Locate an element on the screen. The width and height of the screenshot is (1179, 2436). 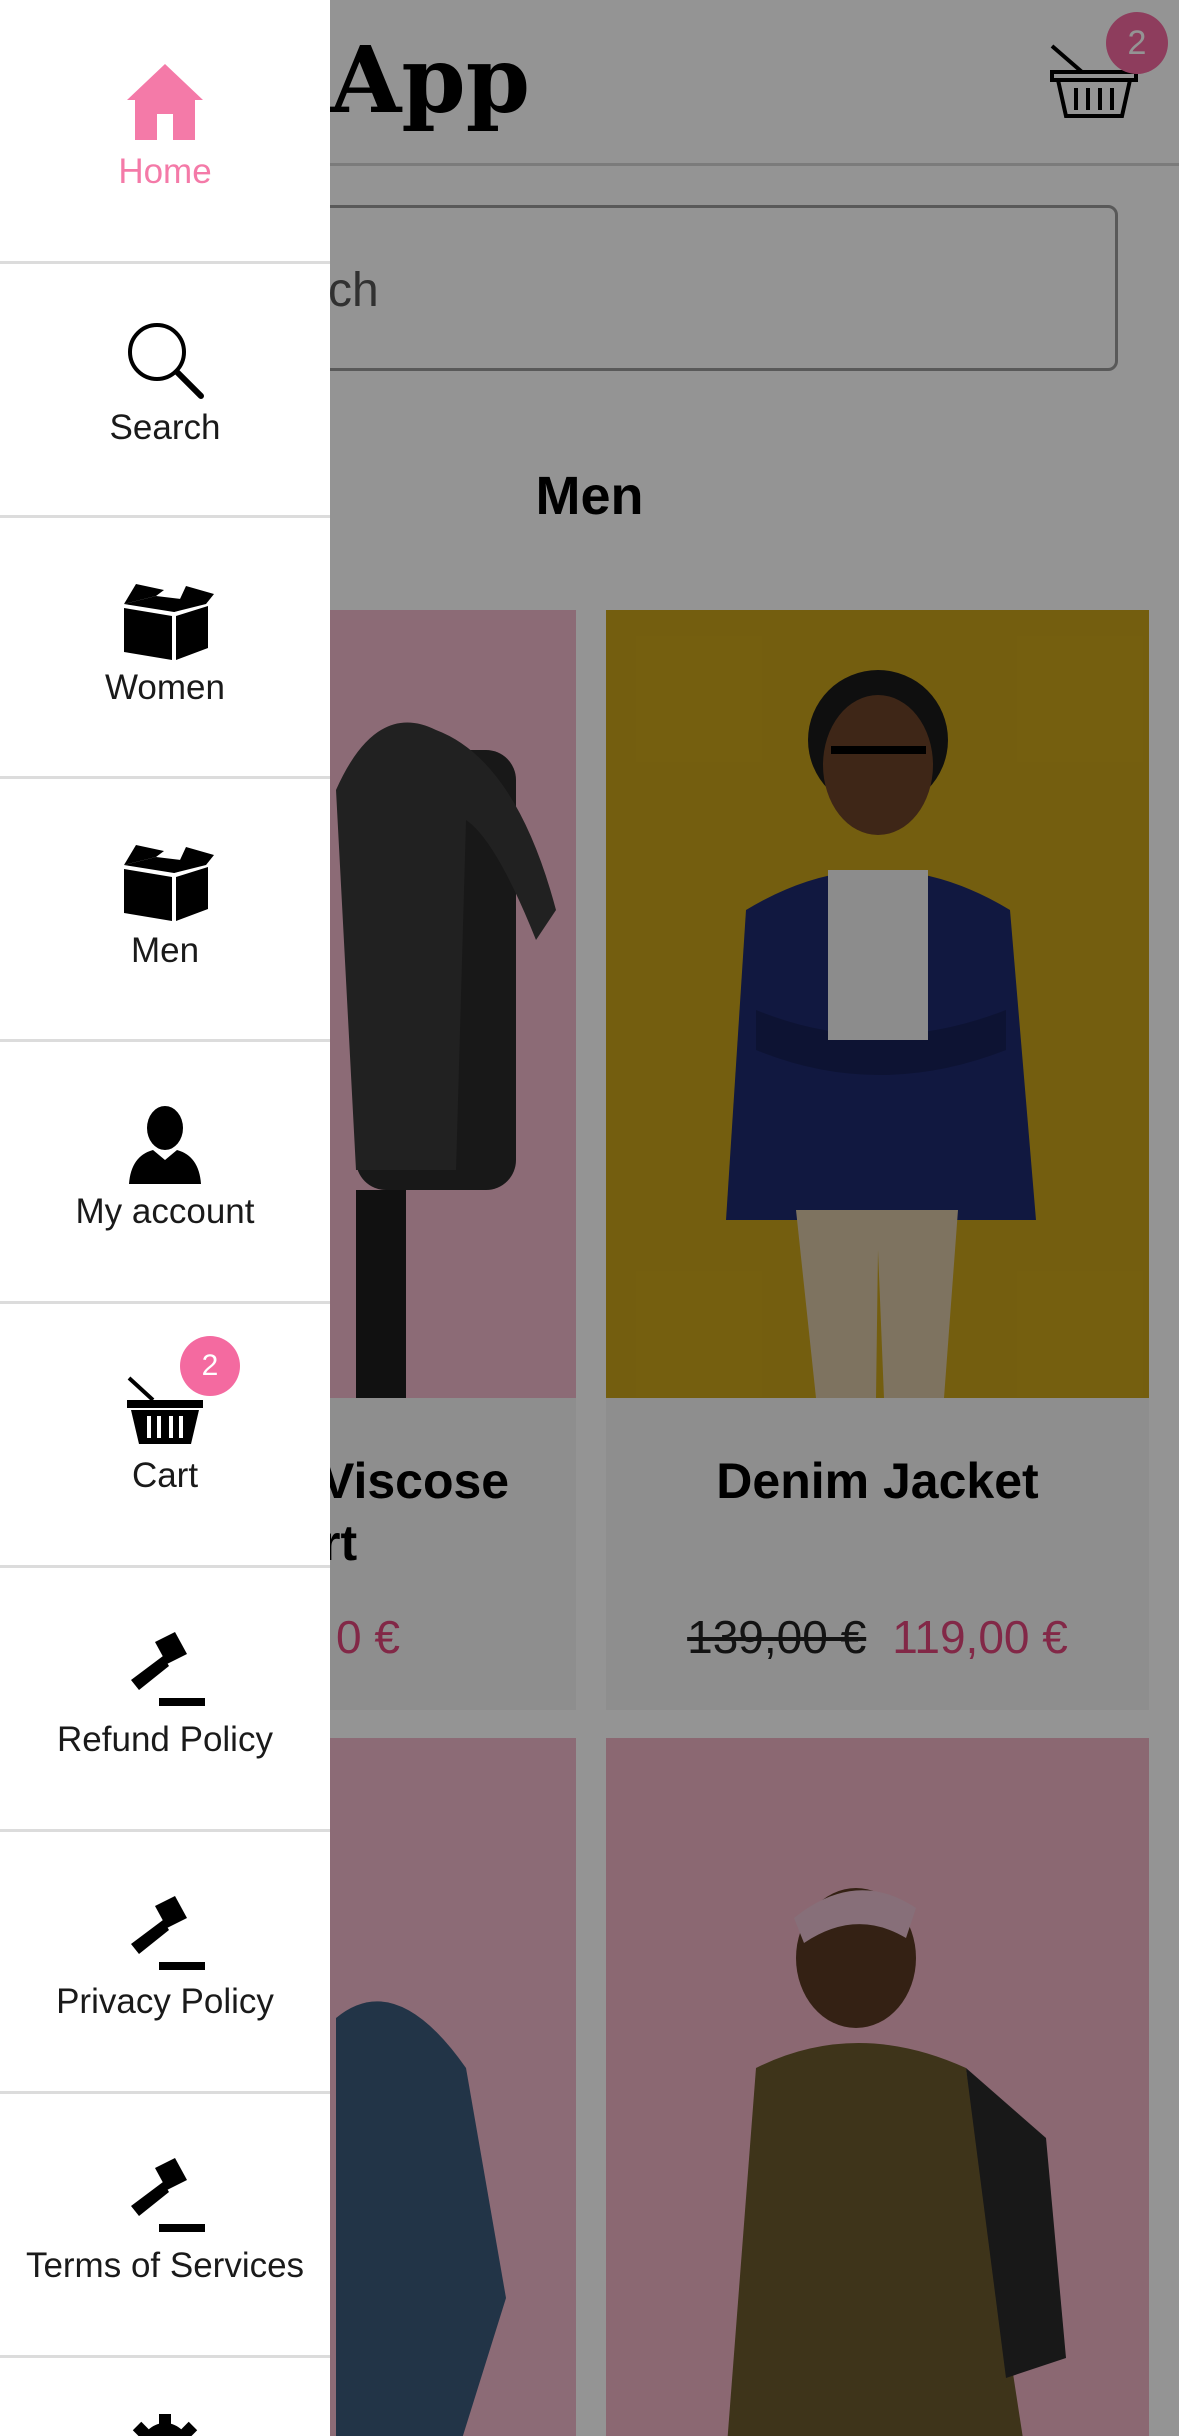
drawer-item-search: Search is located at coordinates (165, 391).